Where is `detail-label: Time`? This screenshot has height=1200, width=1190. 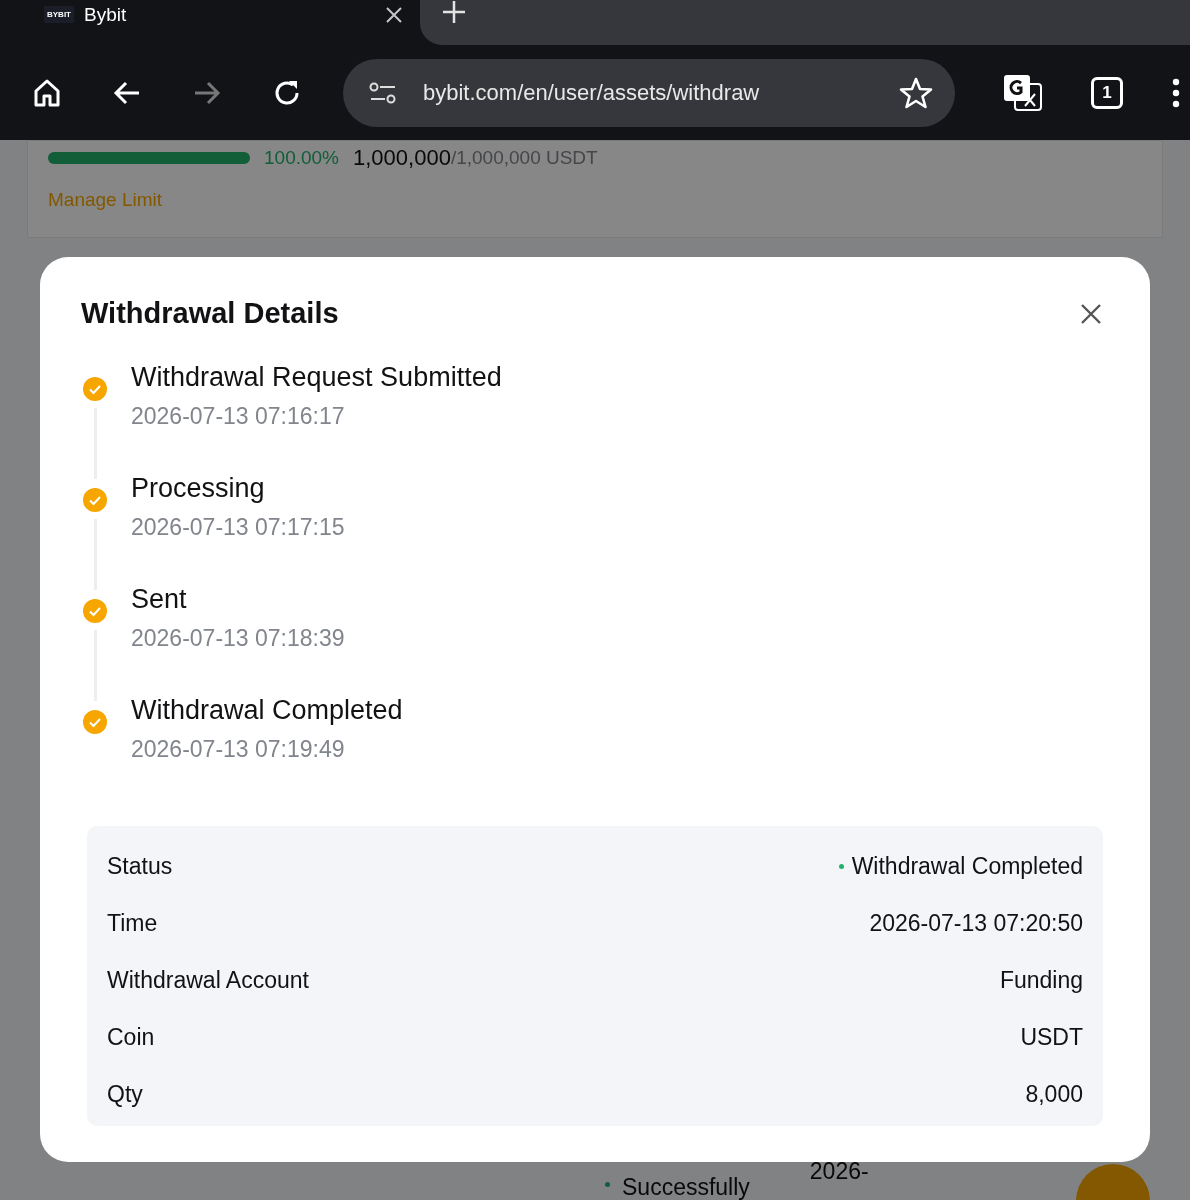 detail-label: Time is located at coordinates (132, 923).